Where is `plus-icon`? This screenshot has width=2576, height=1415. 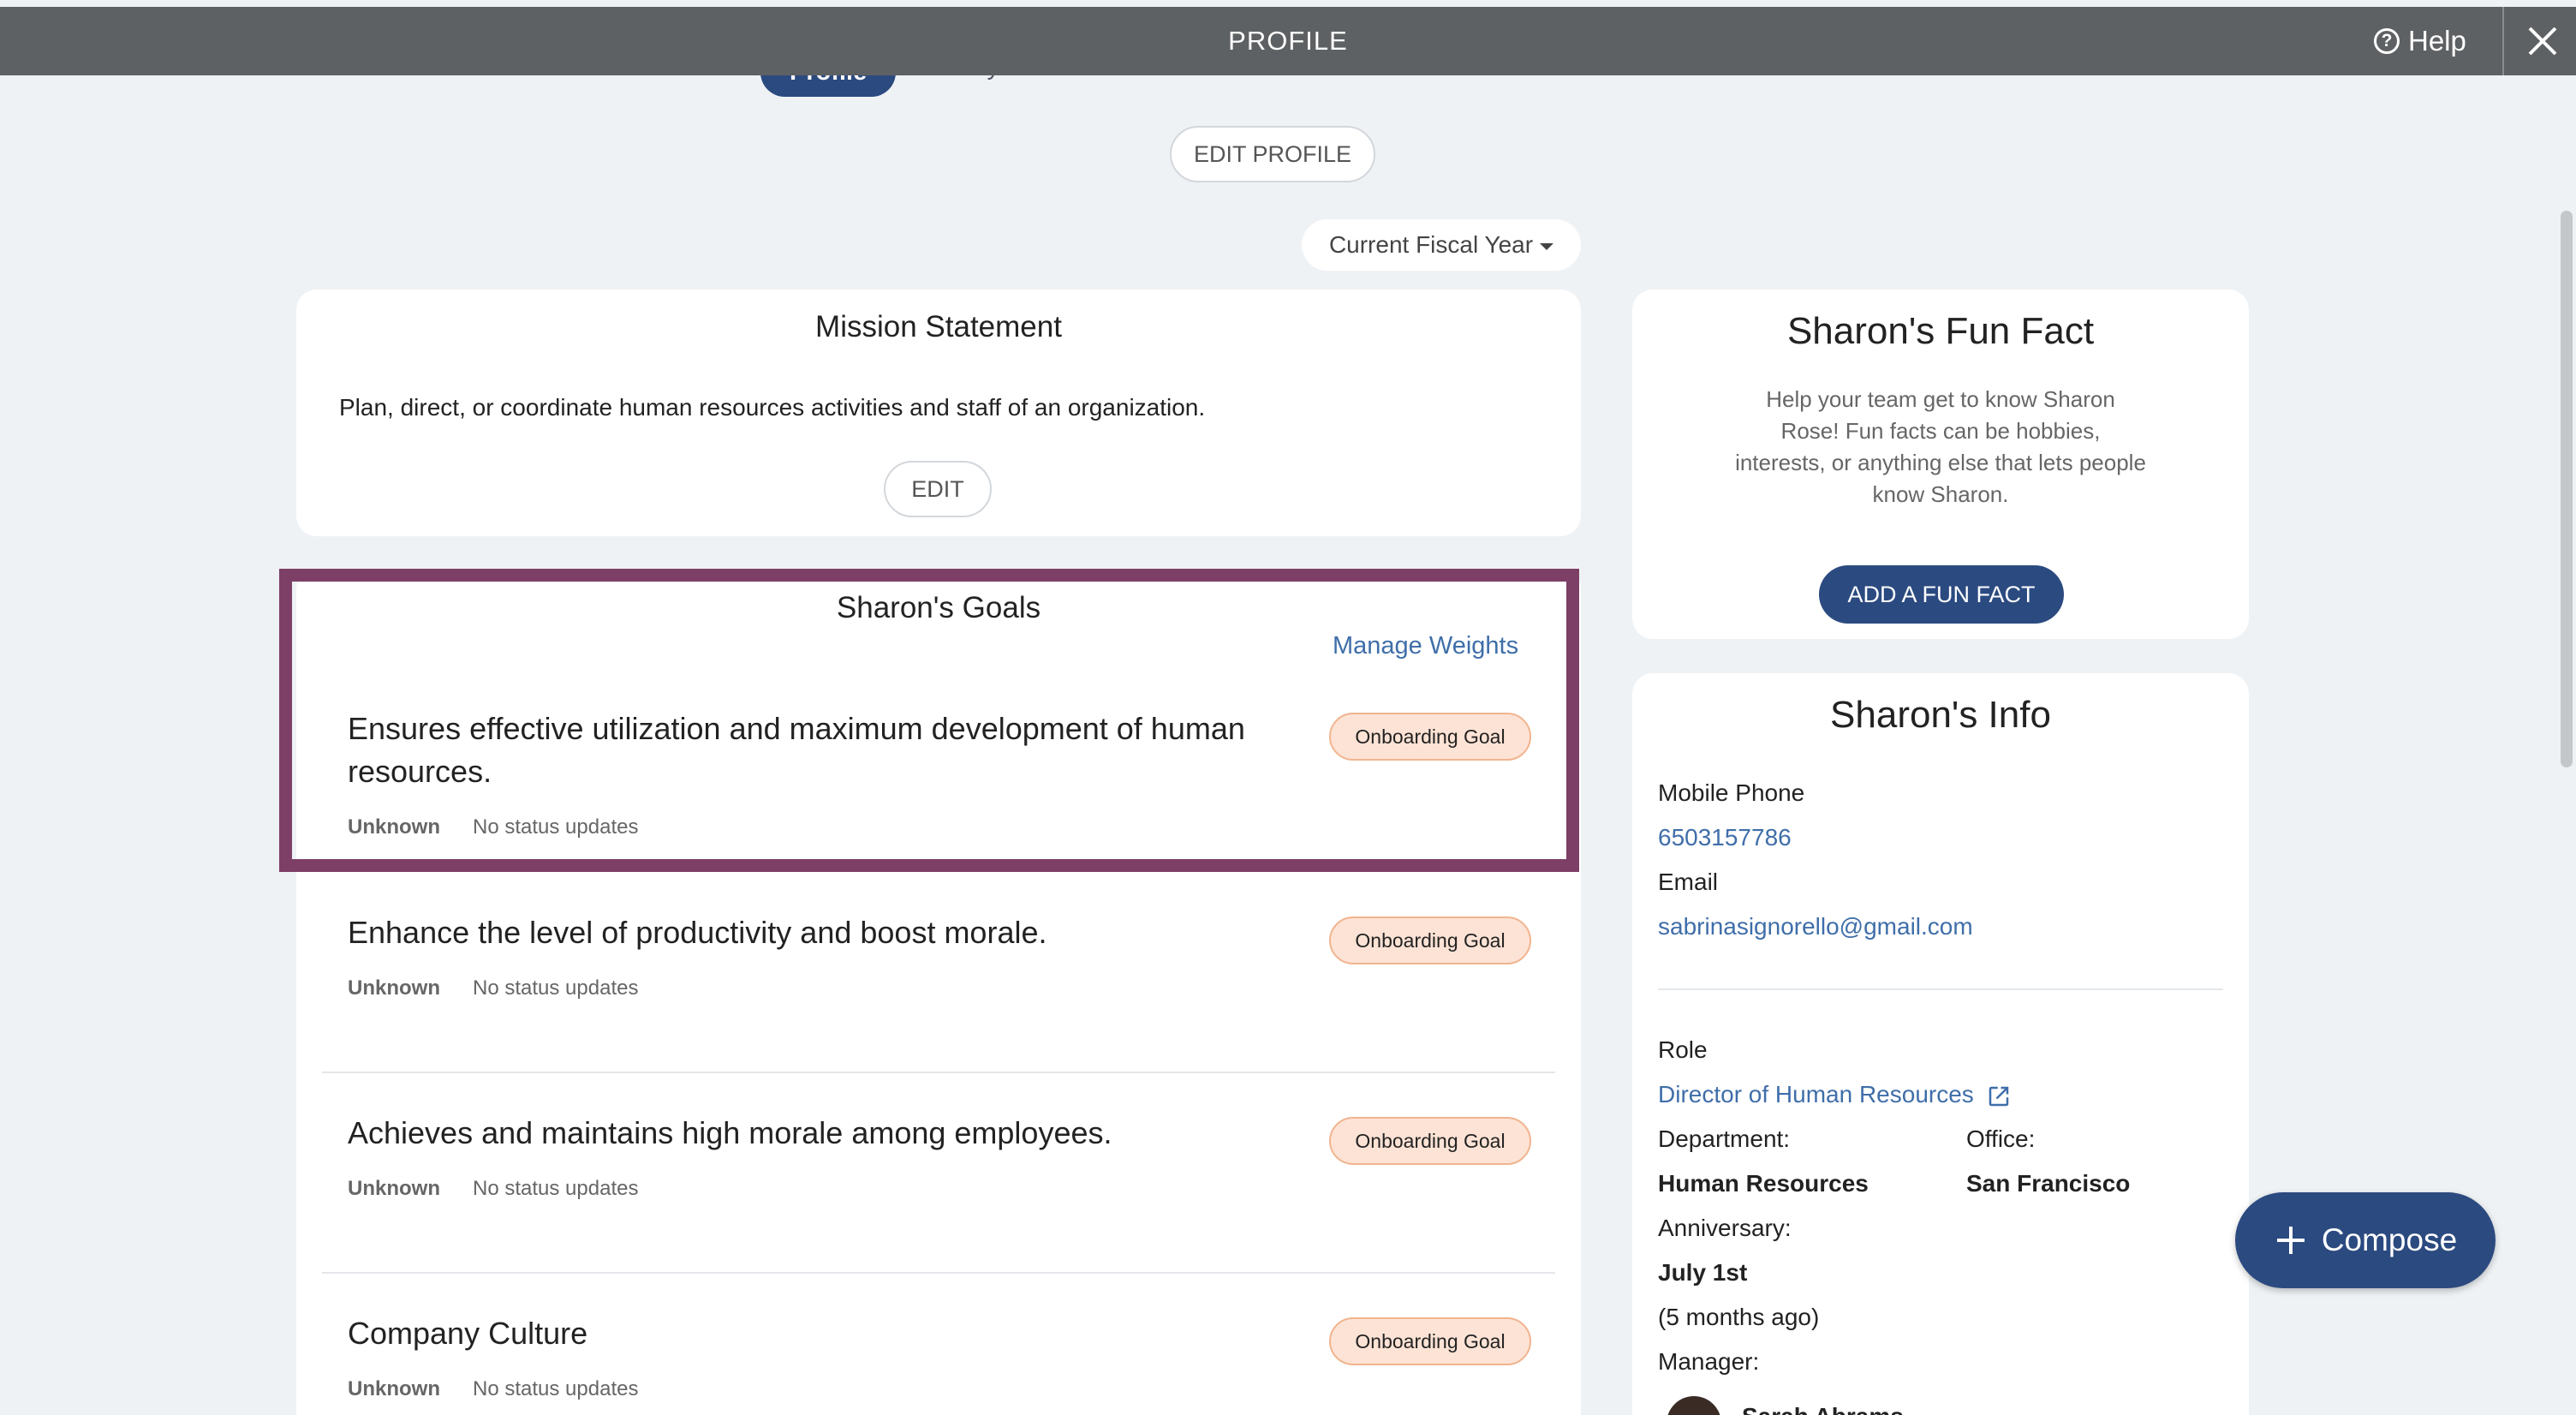
plus-icon is located at coordinates (2290, 1240).